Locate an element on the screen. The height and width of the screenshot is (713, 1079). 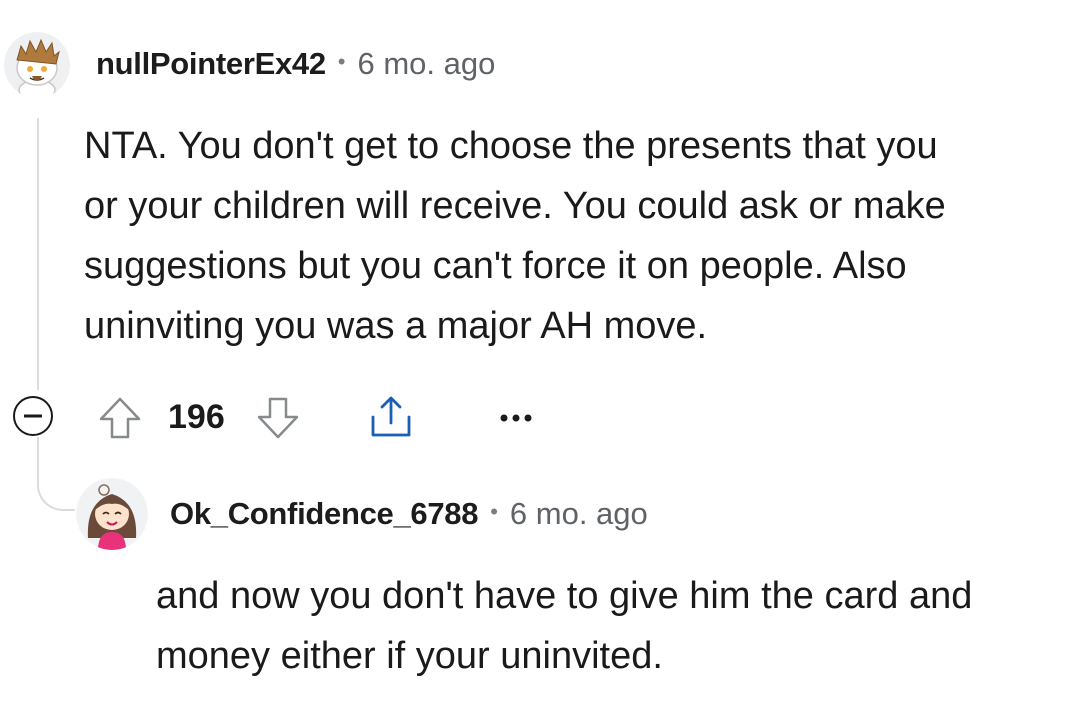
username: Ok_Confidence_6788 is located at coordinates (324, 514).